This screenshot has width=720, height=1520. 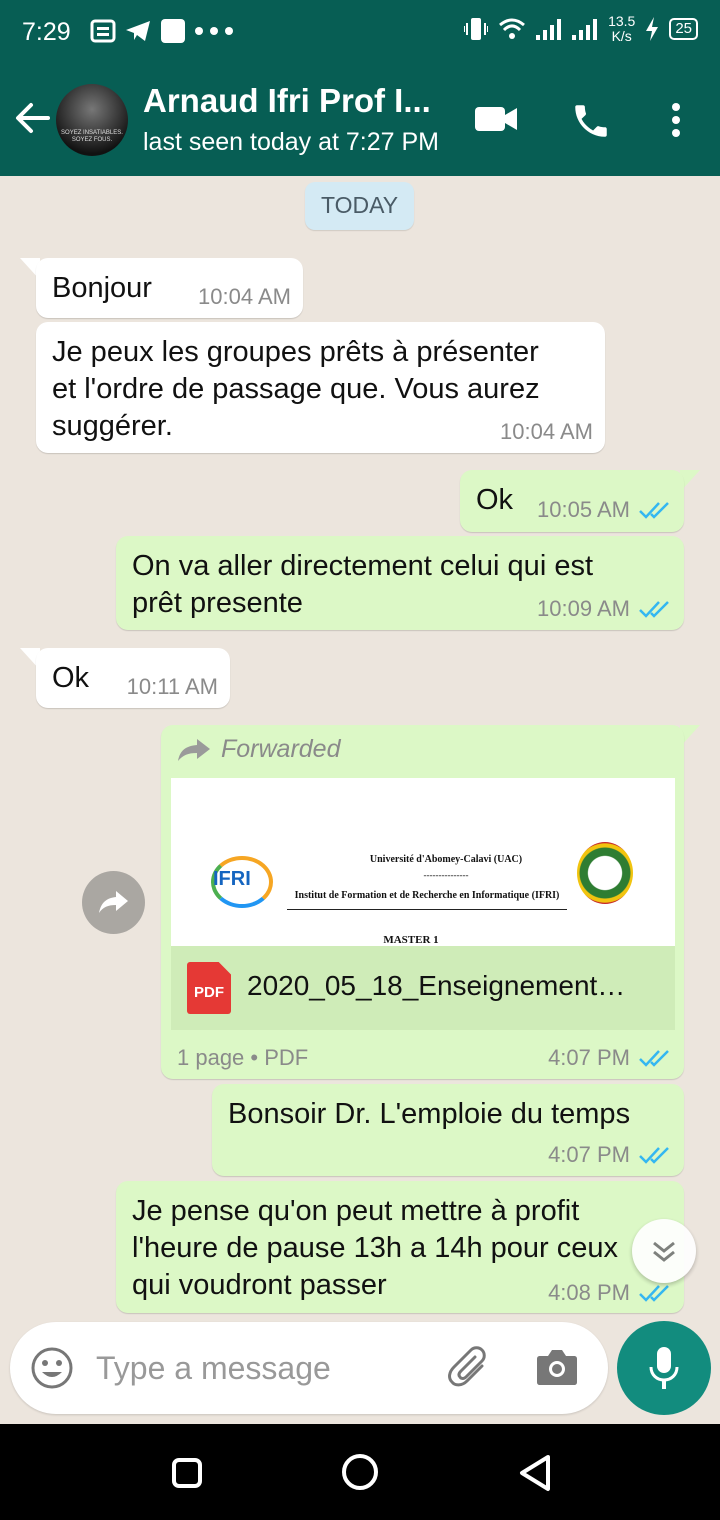 What do you see at coordinates (194, 749) in the screenshot?
I see `forward-icon` at bounding box center [194, 749].